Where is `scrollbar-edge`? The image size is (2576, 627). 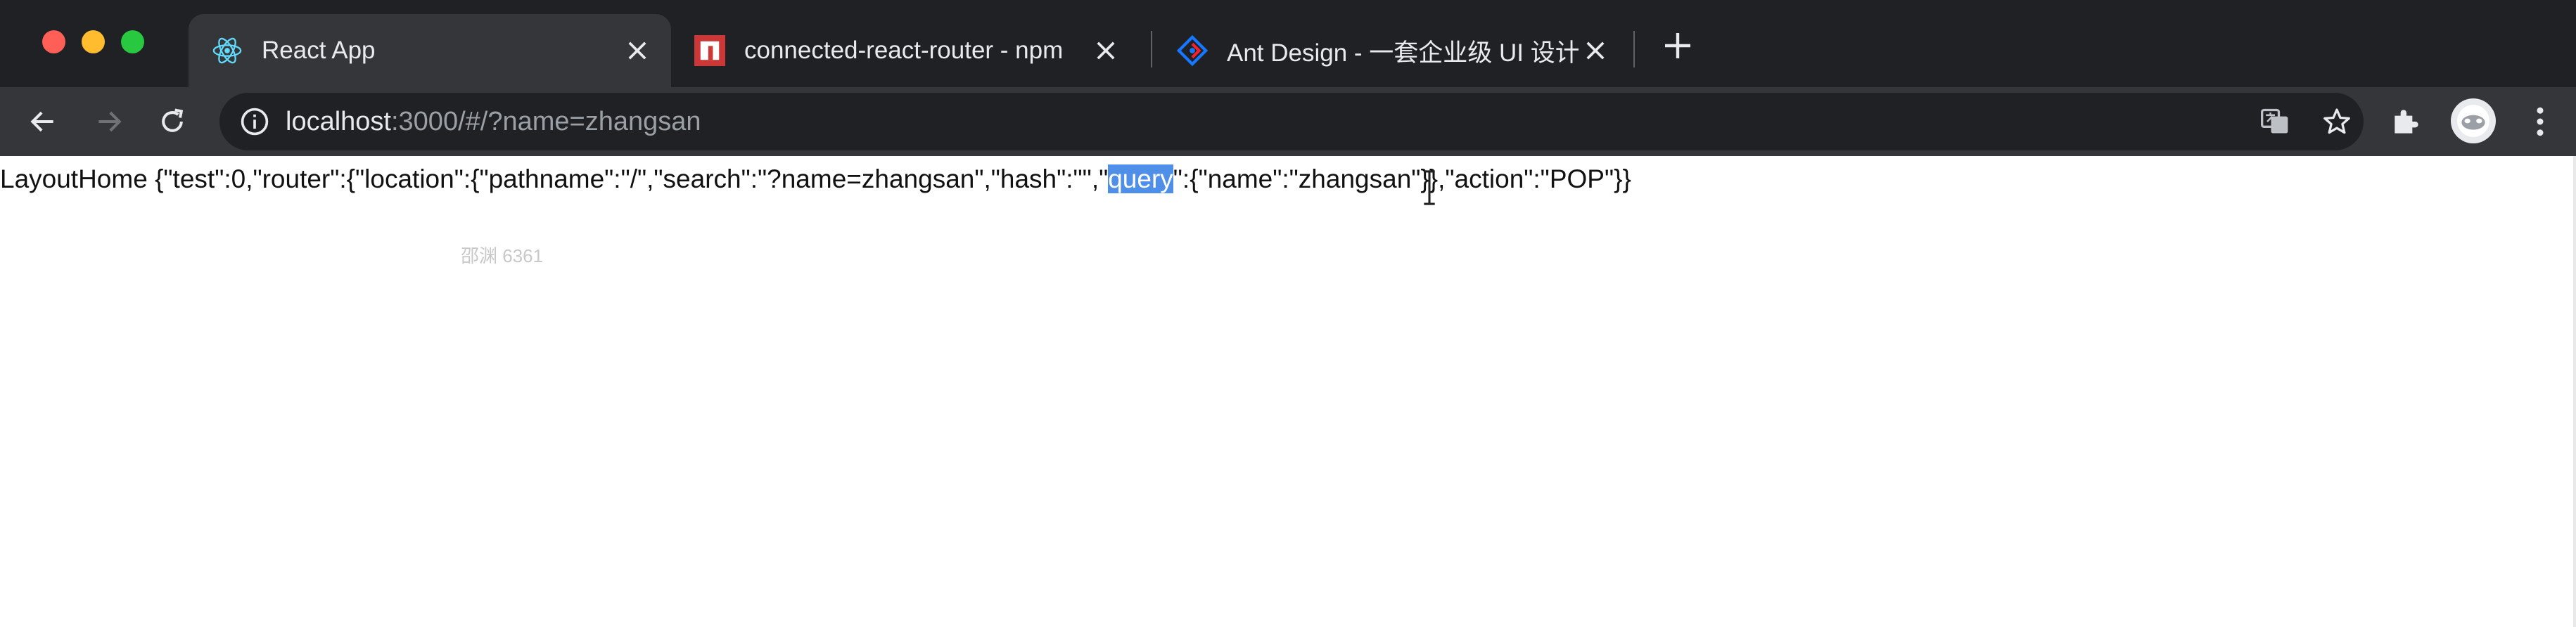 scrollbar-edge is located at coordinates (2574, 391).